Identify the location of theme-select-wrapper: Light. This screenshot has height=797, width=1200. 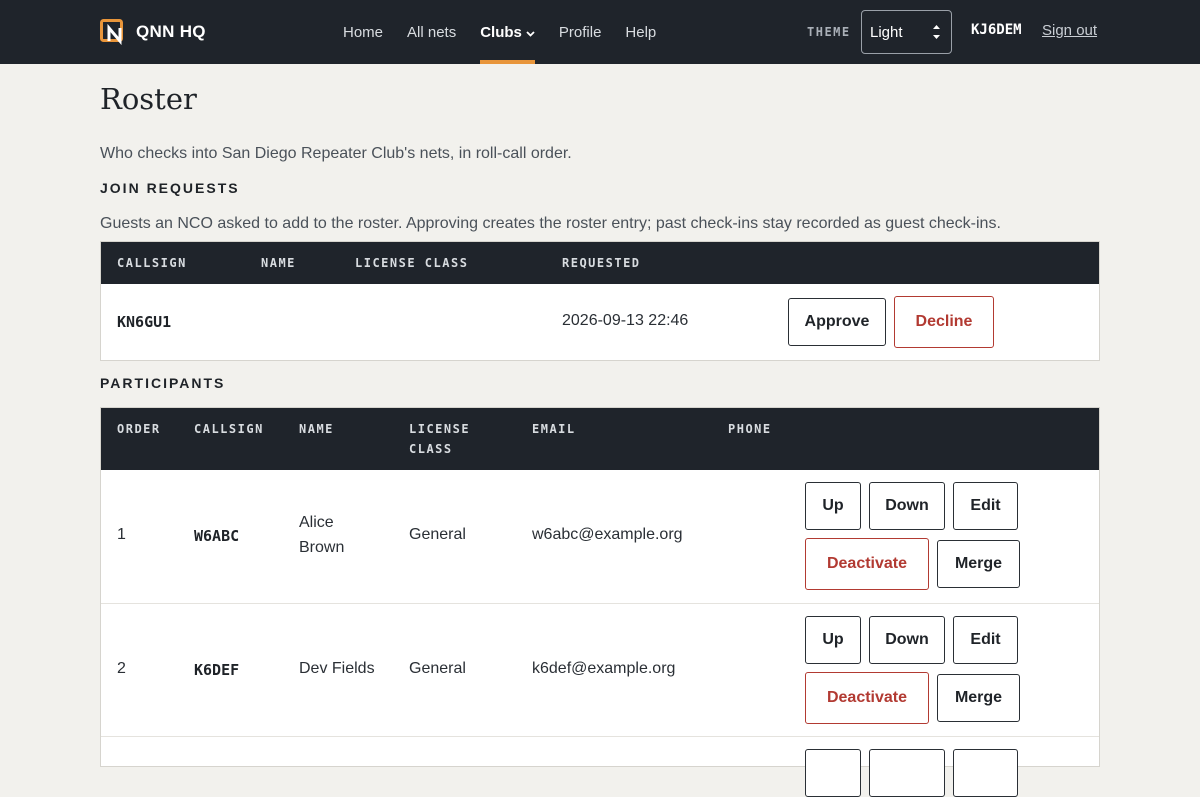
(906, 32).